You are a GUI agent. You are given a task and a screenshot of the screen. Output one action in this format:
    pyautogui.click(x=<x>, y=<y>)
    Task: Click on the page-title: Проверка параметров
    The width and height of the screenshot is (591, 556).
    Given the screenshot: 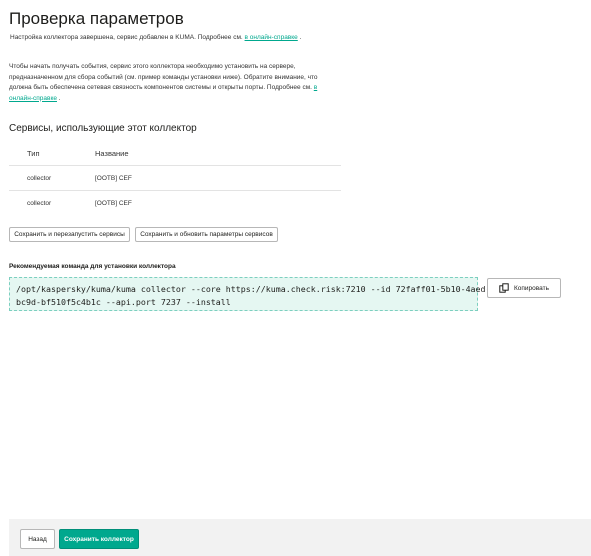 What is the action you would take?
    pyautogui.click(x=96, y=18)
    